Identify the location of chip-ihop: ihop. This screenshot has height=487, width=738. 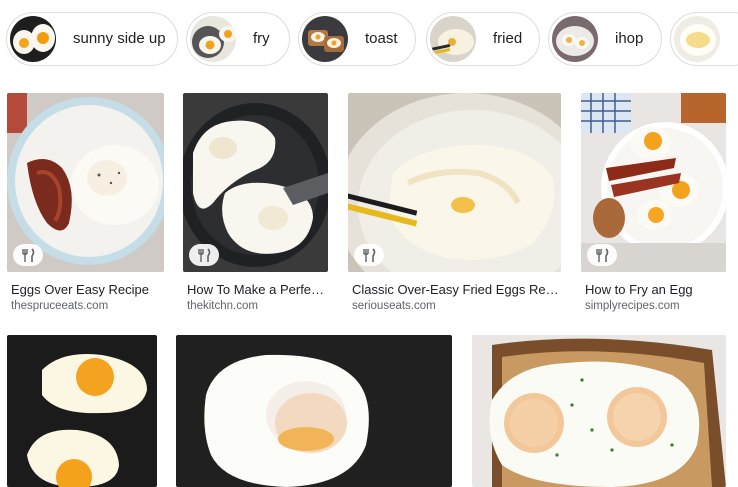
(605, 39).